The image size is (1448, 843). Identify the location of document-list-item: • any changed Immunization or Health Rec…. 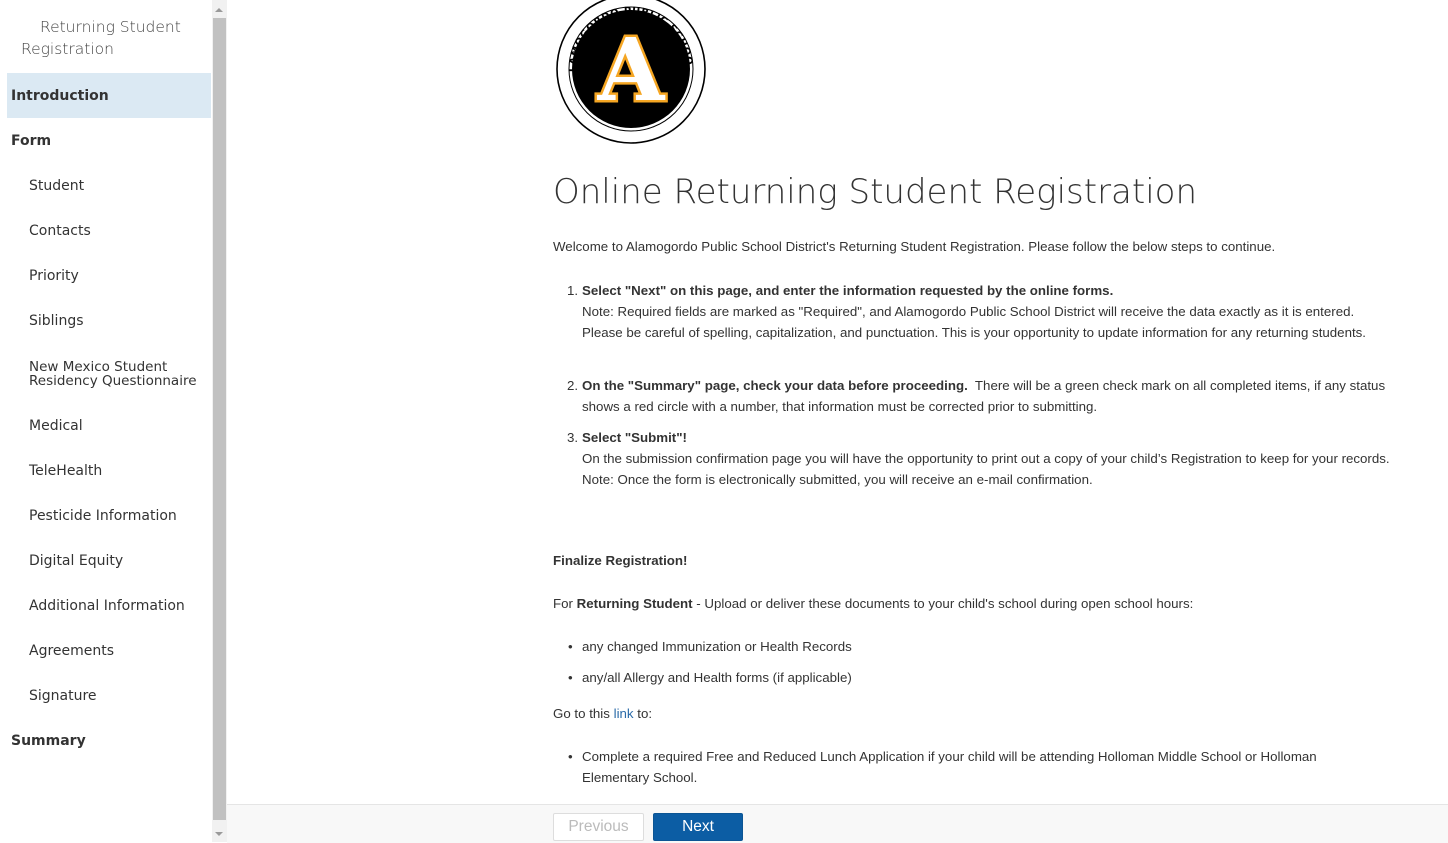
(975, 646).